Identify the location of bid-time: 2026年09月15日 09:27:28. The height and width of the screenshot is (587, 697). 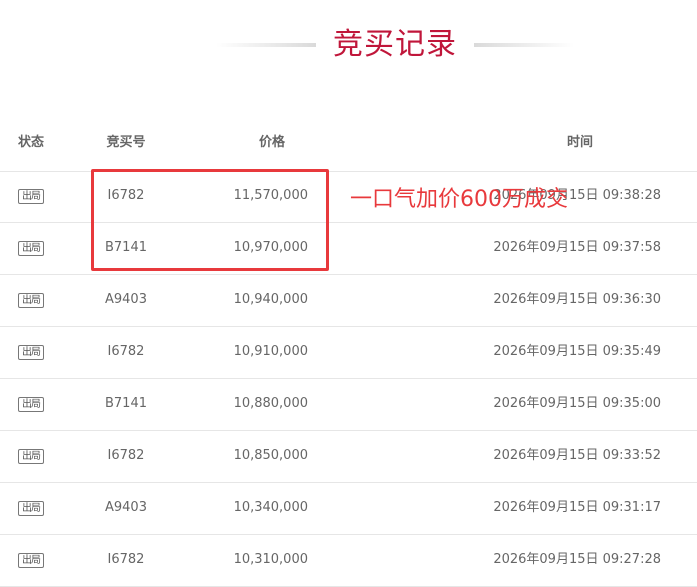
(577, 559).